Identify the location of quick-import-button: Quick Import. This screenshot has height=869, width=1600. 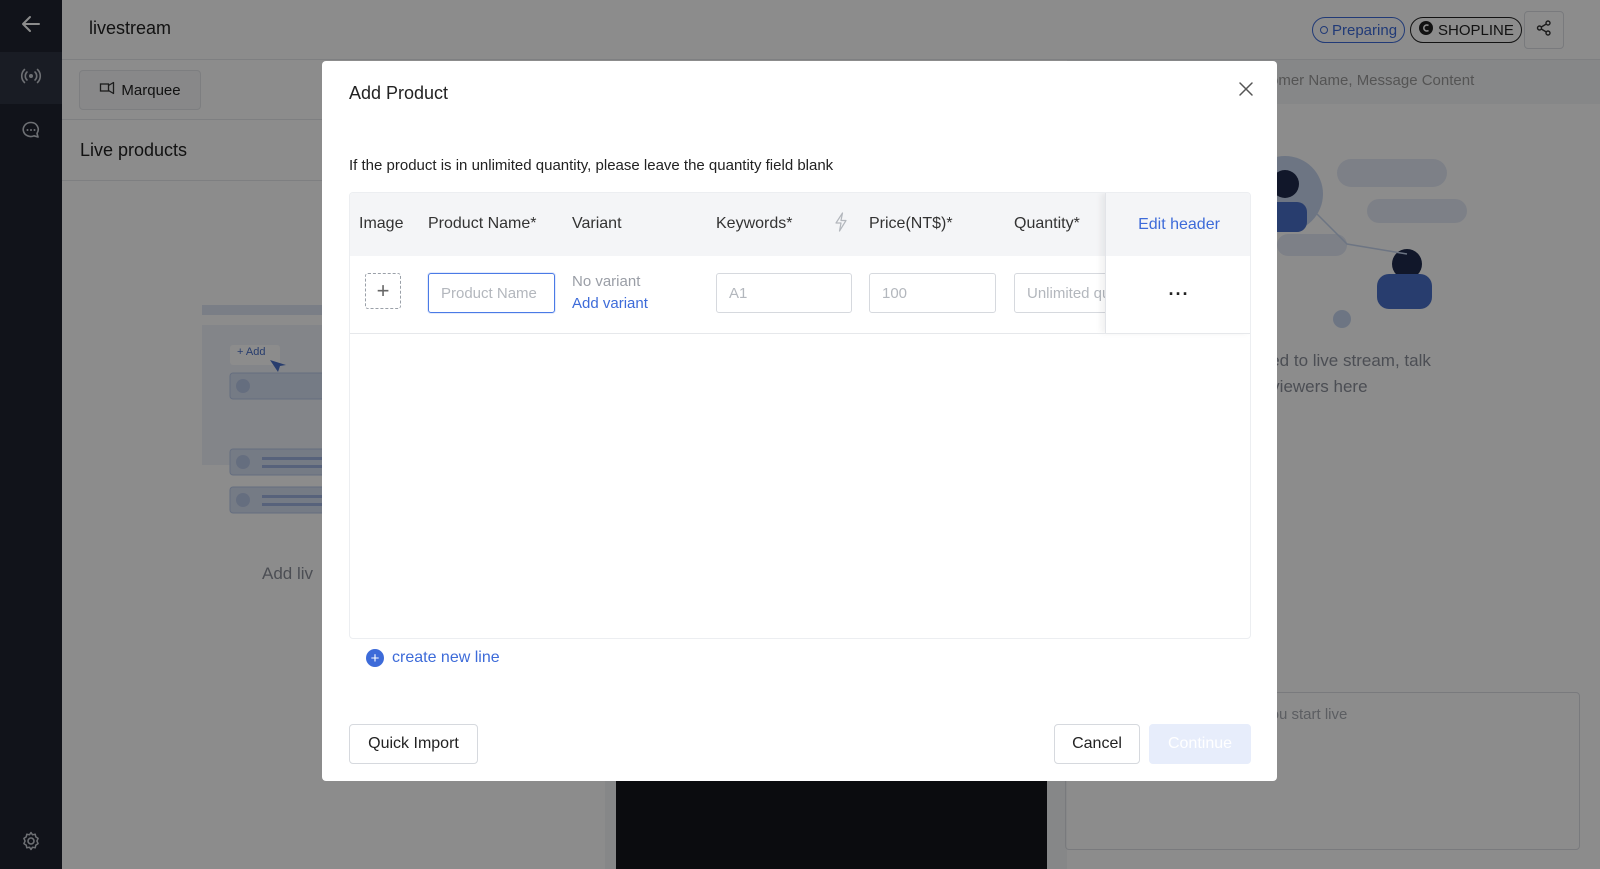
(413, 744).